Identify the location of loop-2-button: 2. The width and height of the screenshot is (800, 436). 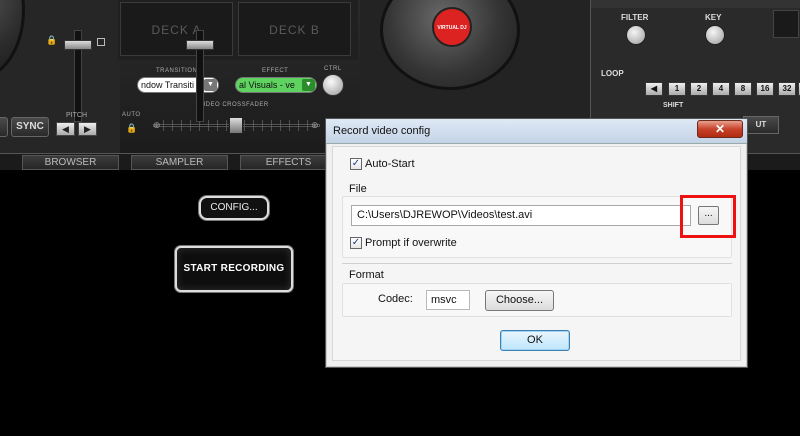
(699, 89).